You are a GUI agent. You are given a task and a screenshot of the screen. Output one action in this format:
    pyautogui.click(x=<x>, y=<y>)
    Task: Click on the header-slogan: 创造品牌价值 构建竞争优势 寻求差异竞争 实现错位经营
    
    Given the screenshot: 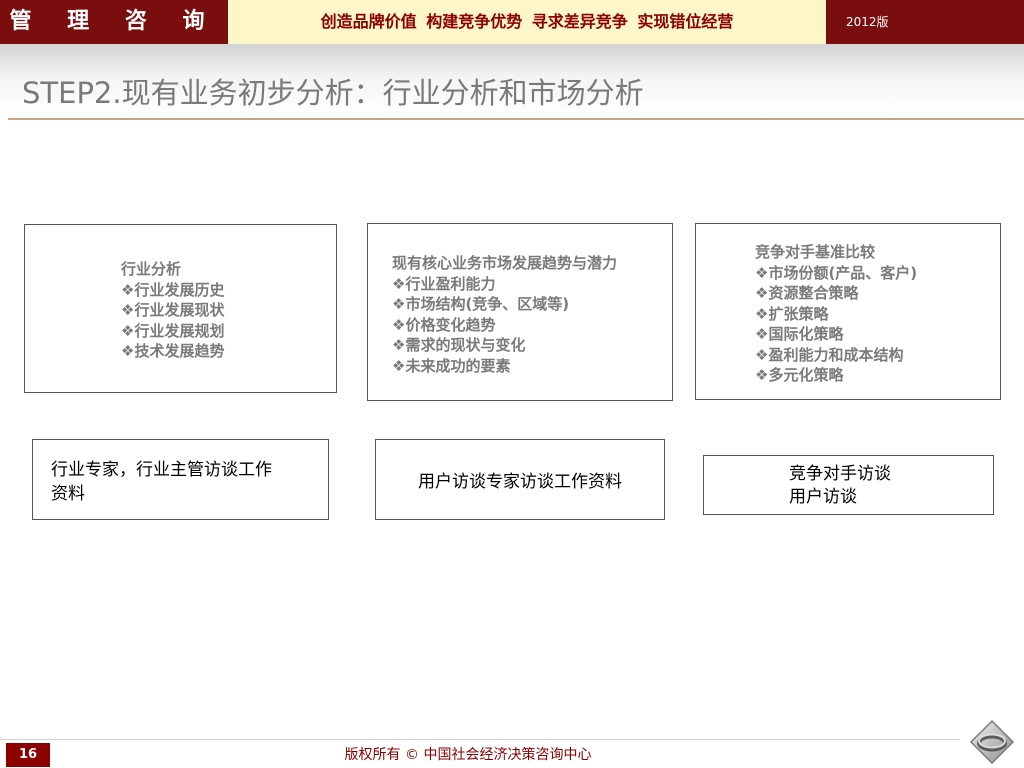 What is the action you would take?
    pyautogui.click(x=527, y=22)
    